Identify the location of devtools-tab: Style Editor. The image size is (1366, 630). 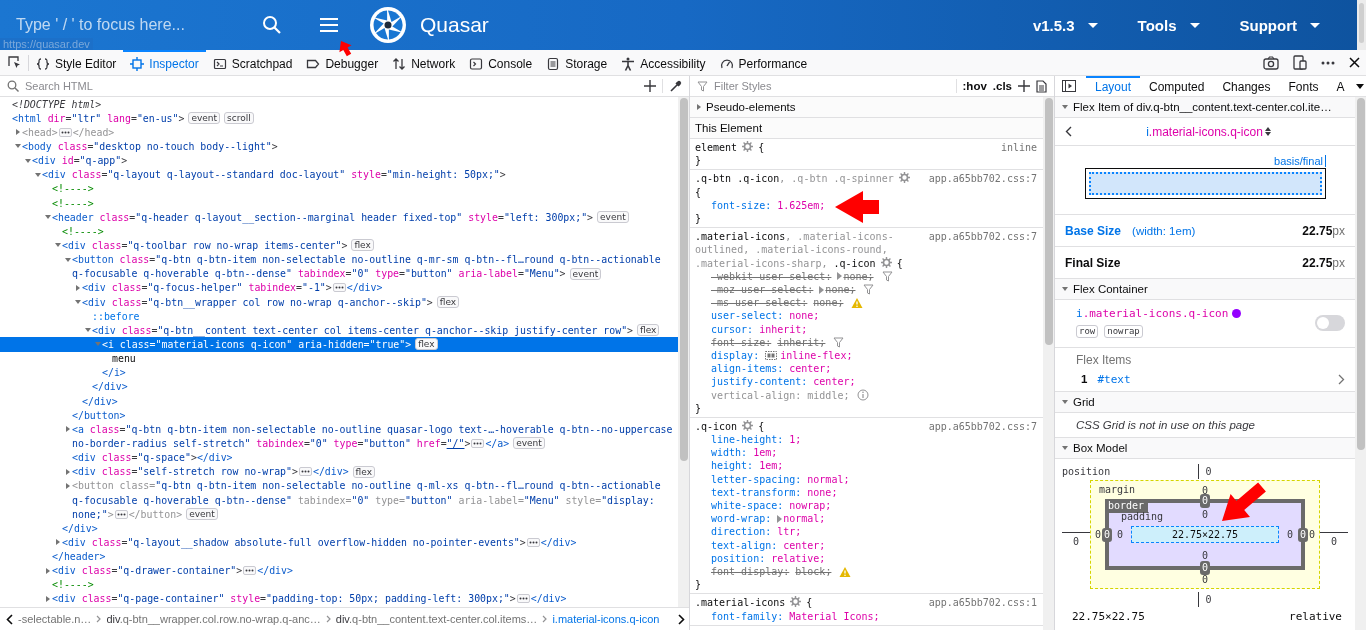
(76, 62).